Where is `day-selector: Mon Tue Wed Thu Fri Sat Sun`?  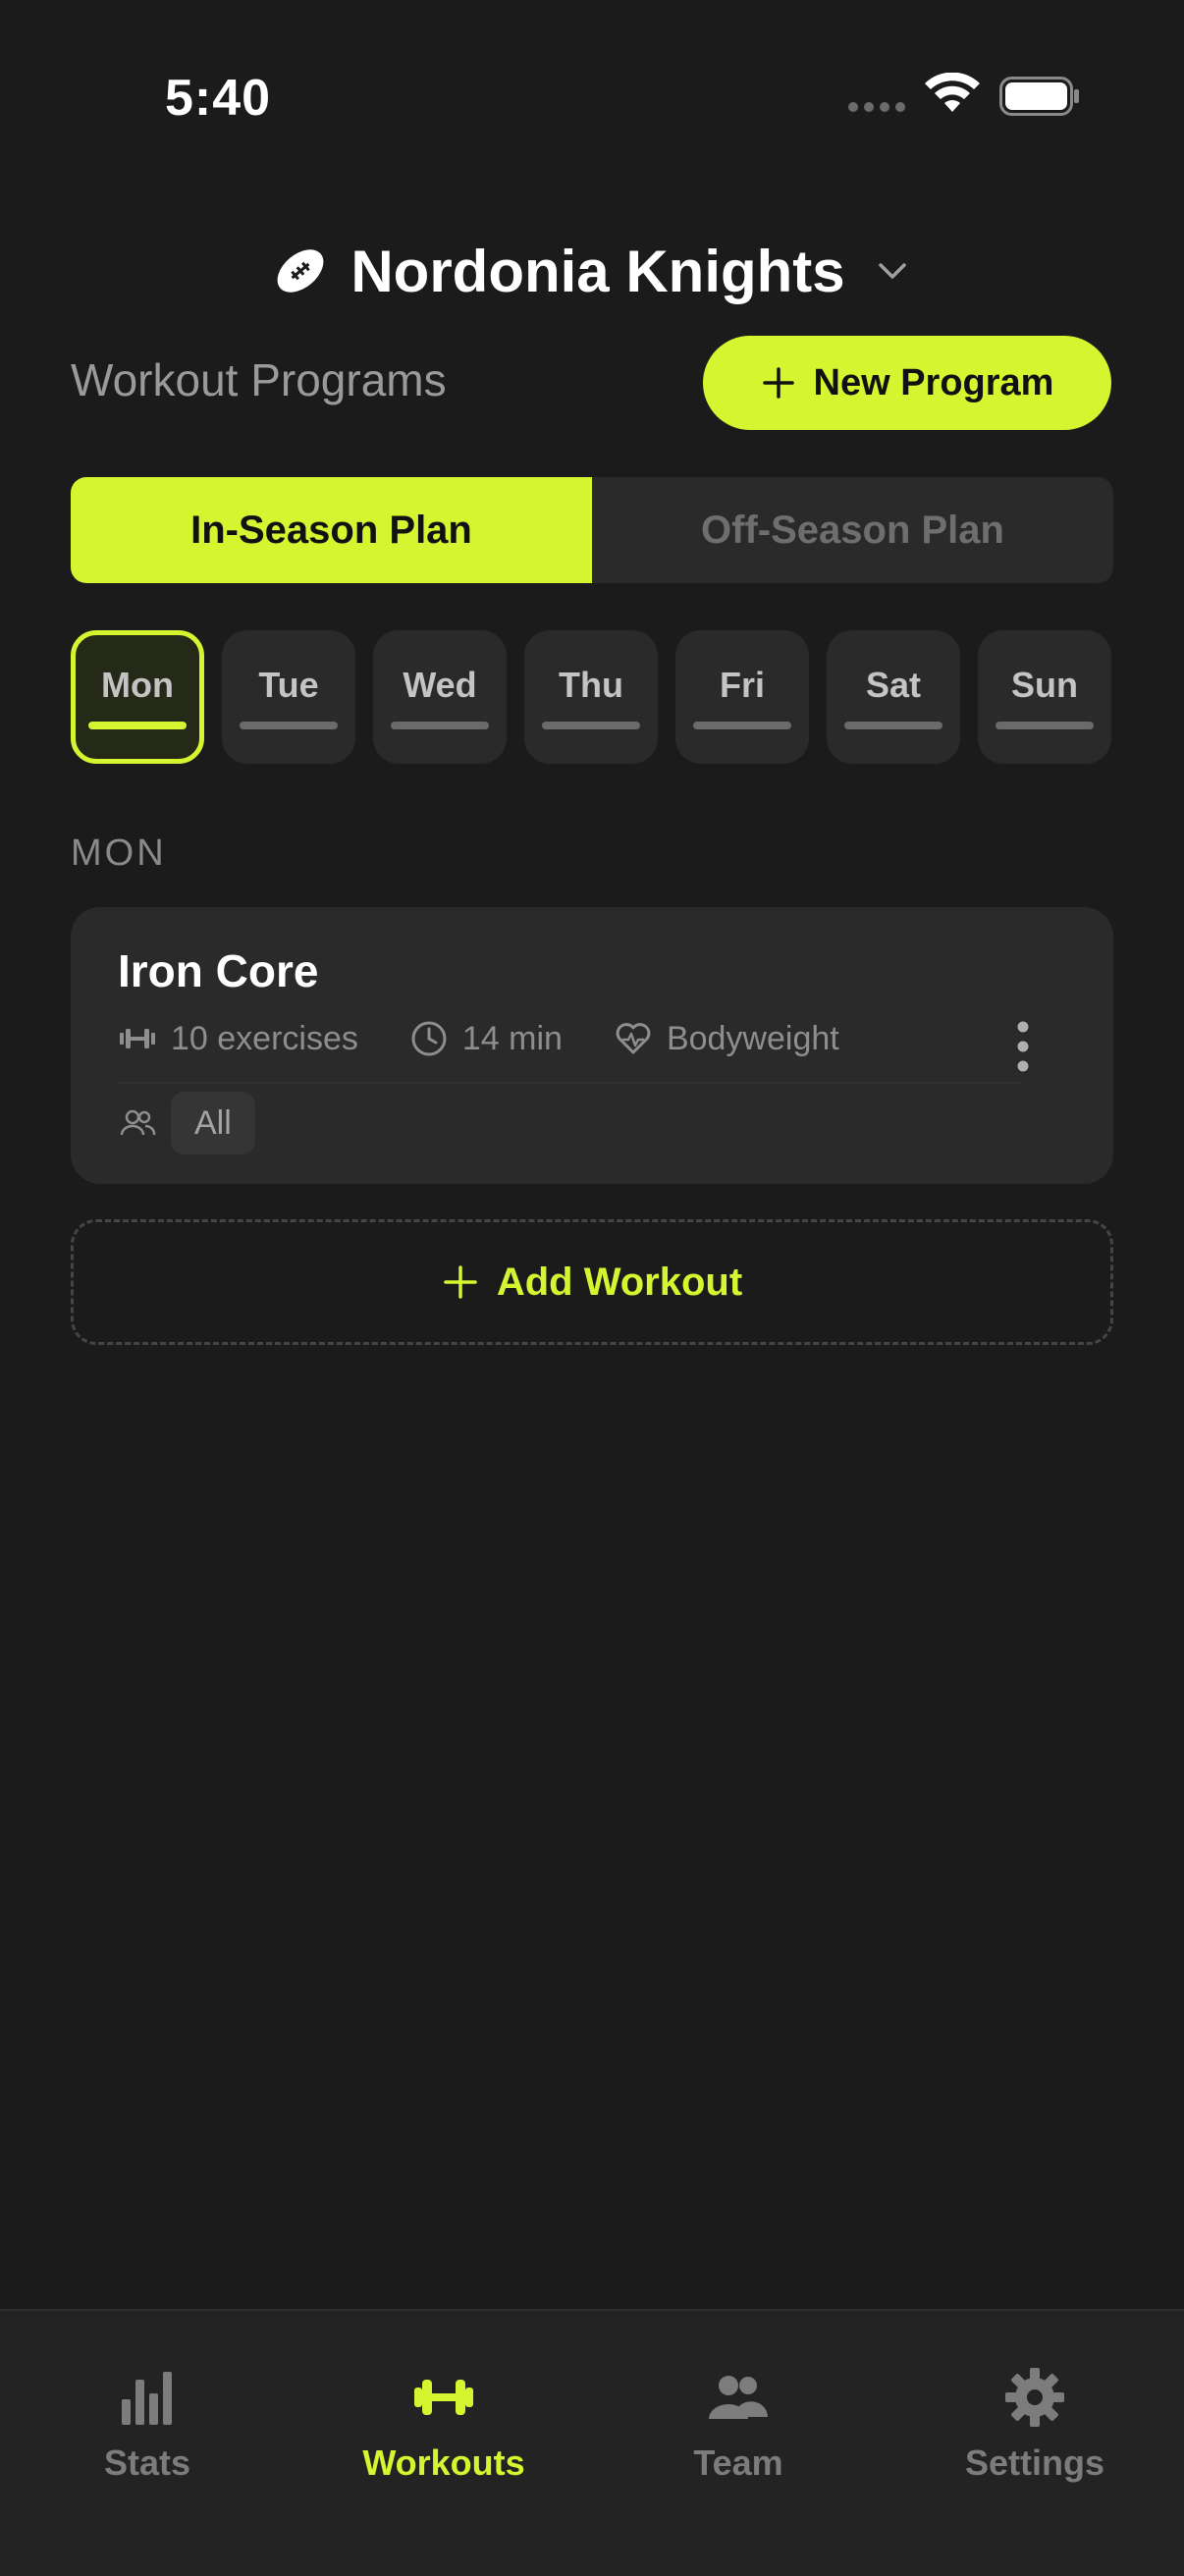 day-selector: Mon Tue Wed Thu Fri Sat Sun is located at coordinates (592, 698).